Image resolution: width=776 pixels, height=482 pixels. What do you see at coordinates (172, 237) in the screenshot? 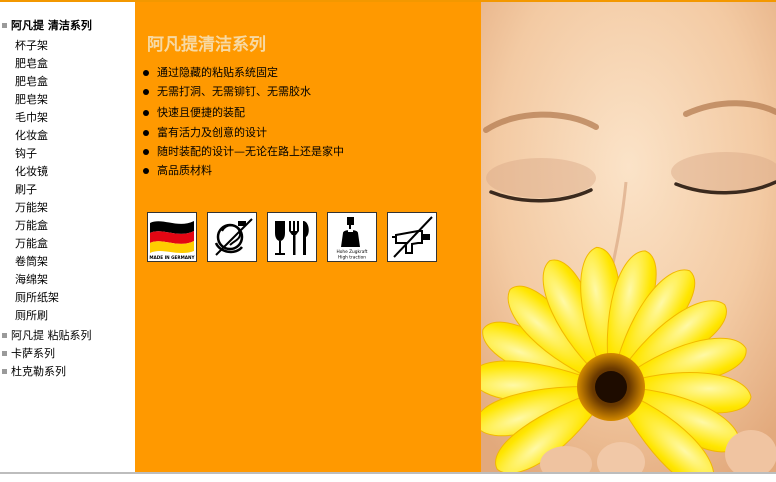
I see `made-in-germany-icon: MADE IN GERMANY` at bounding box center [172, 237].